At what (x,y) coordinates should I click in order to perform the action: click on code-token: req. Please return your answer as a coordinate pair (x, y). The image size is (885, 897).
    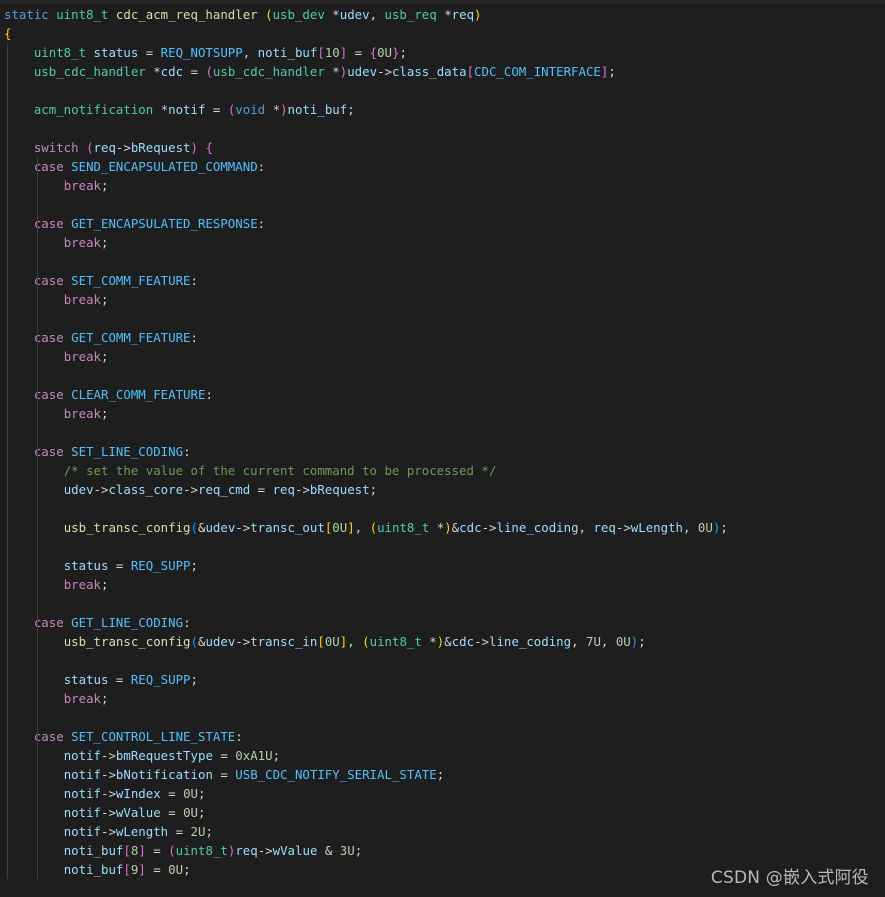
    Looking at the image, I should click on (104, 147).